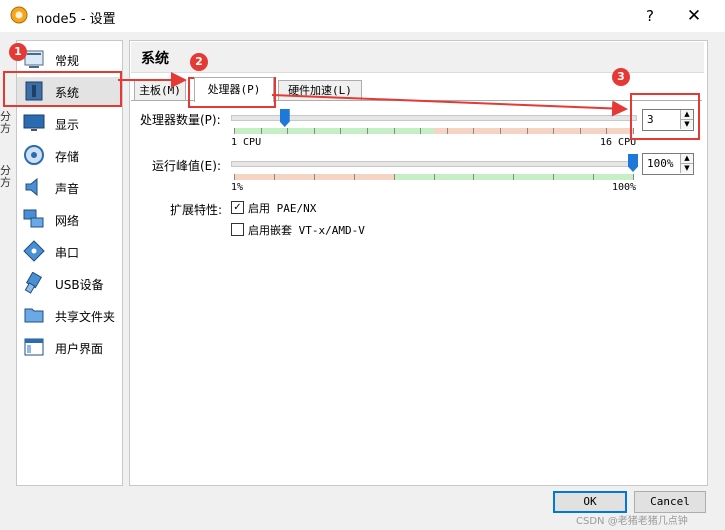  I want to click on cpu-overcommit-zone, so click(534, 131).